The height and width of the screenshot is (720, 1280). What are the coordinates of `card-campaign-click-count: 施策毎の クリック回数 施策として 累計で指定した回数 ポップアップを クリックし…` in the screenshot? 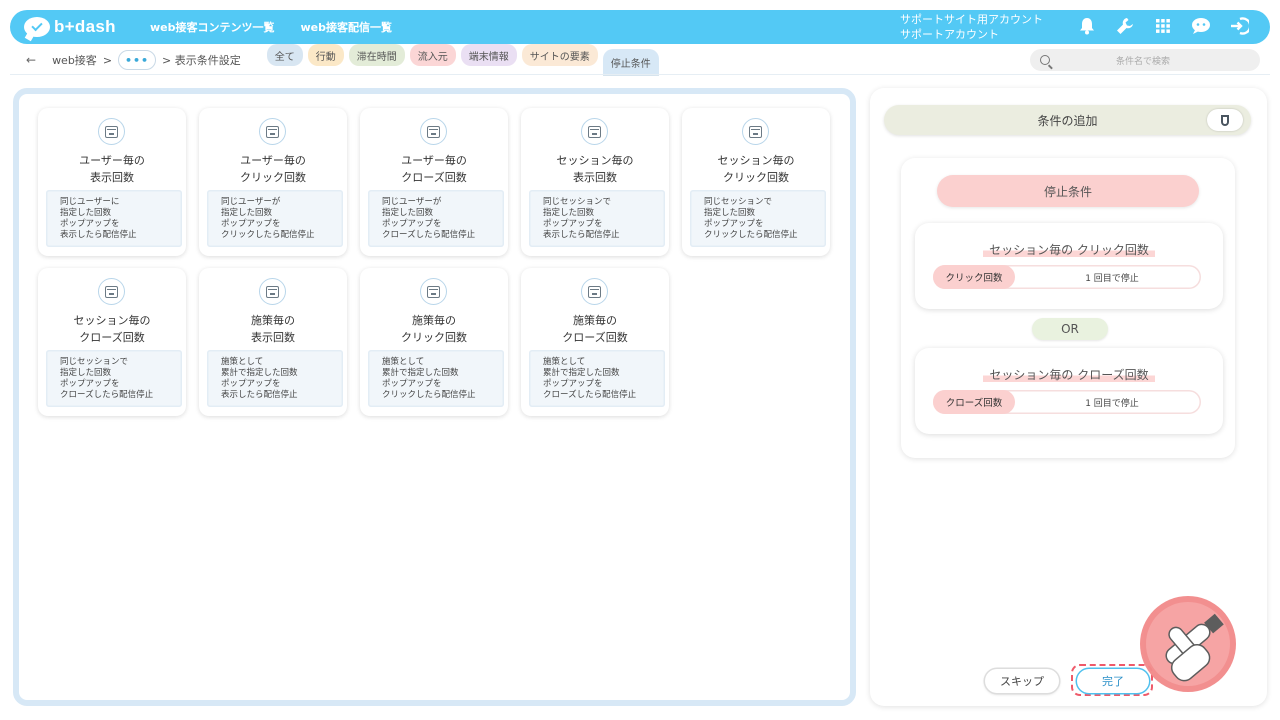 It's located at (434, 342).